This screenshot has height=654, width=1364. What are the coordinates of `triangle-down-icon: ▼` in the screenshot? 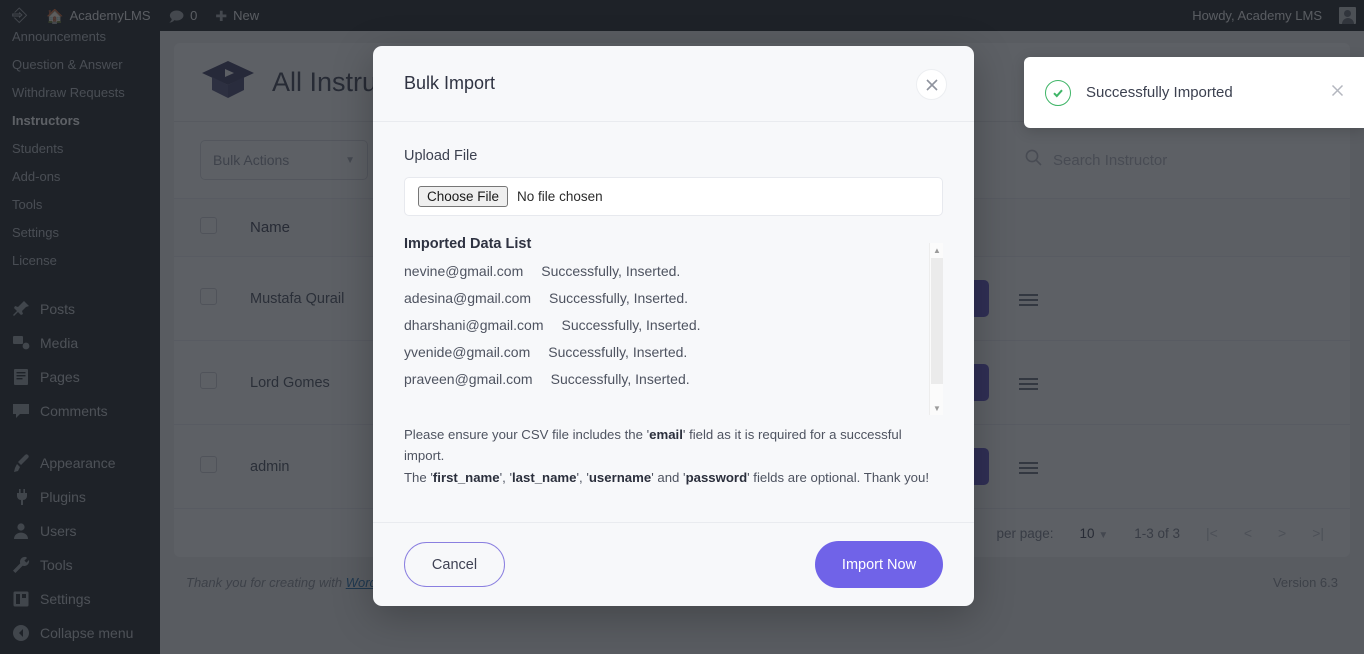 It's located at (936, 408).